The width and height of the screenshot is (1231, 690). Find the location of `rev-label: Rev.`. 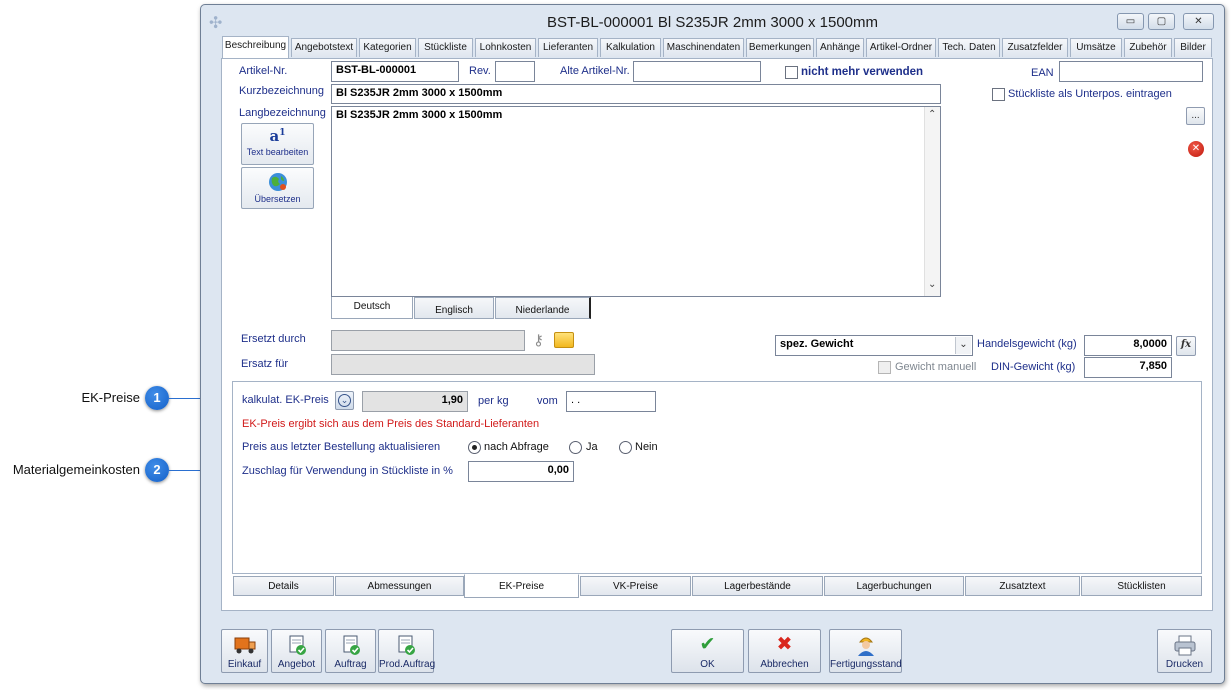

rev-label: Rev. is located at coordinates (480, 71).